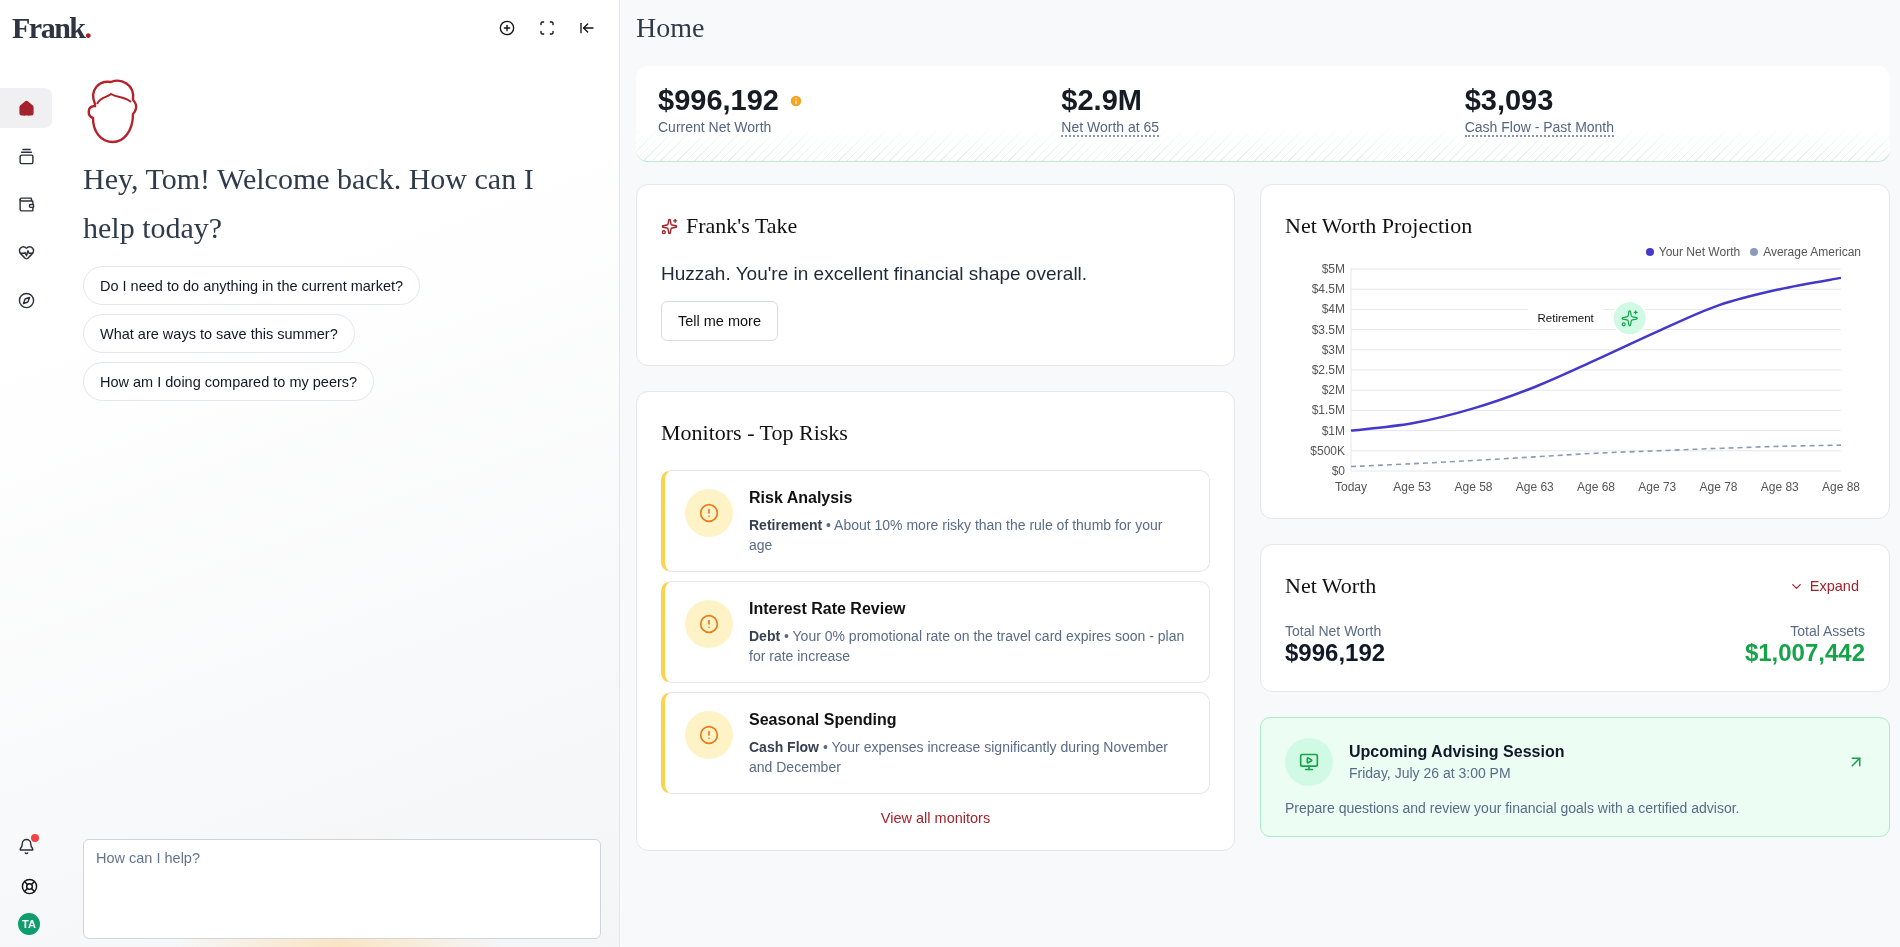 Image resolution: width=1900 pixels, height=947 pixels. Describe the element at coordinates (1804, 653) in the screenshot. I see `assets-value: $1,007,442` at that location.